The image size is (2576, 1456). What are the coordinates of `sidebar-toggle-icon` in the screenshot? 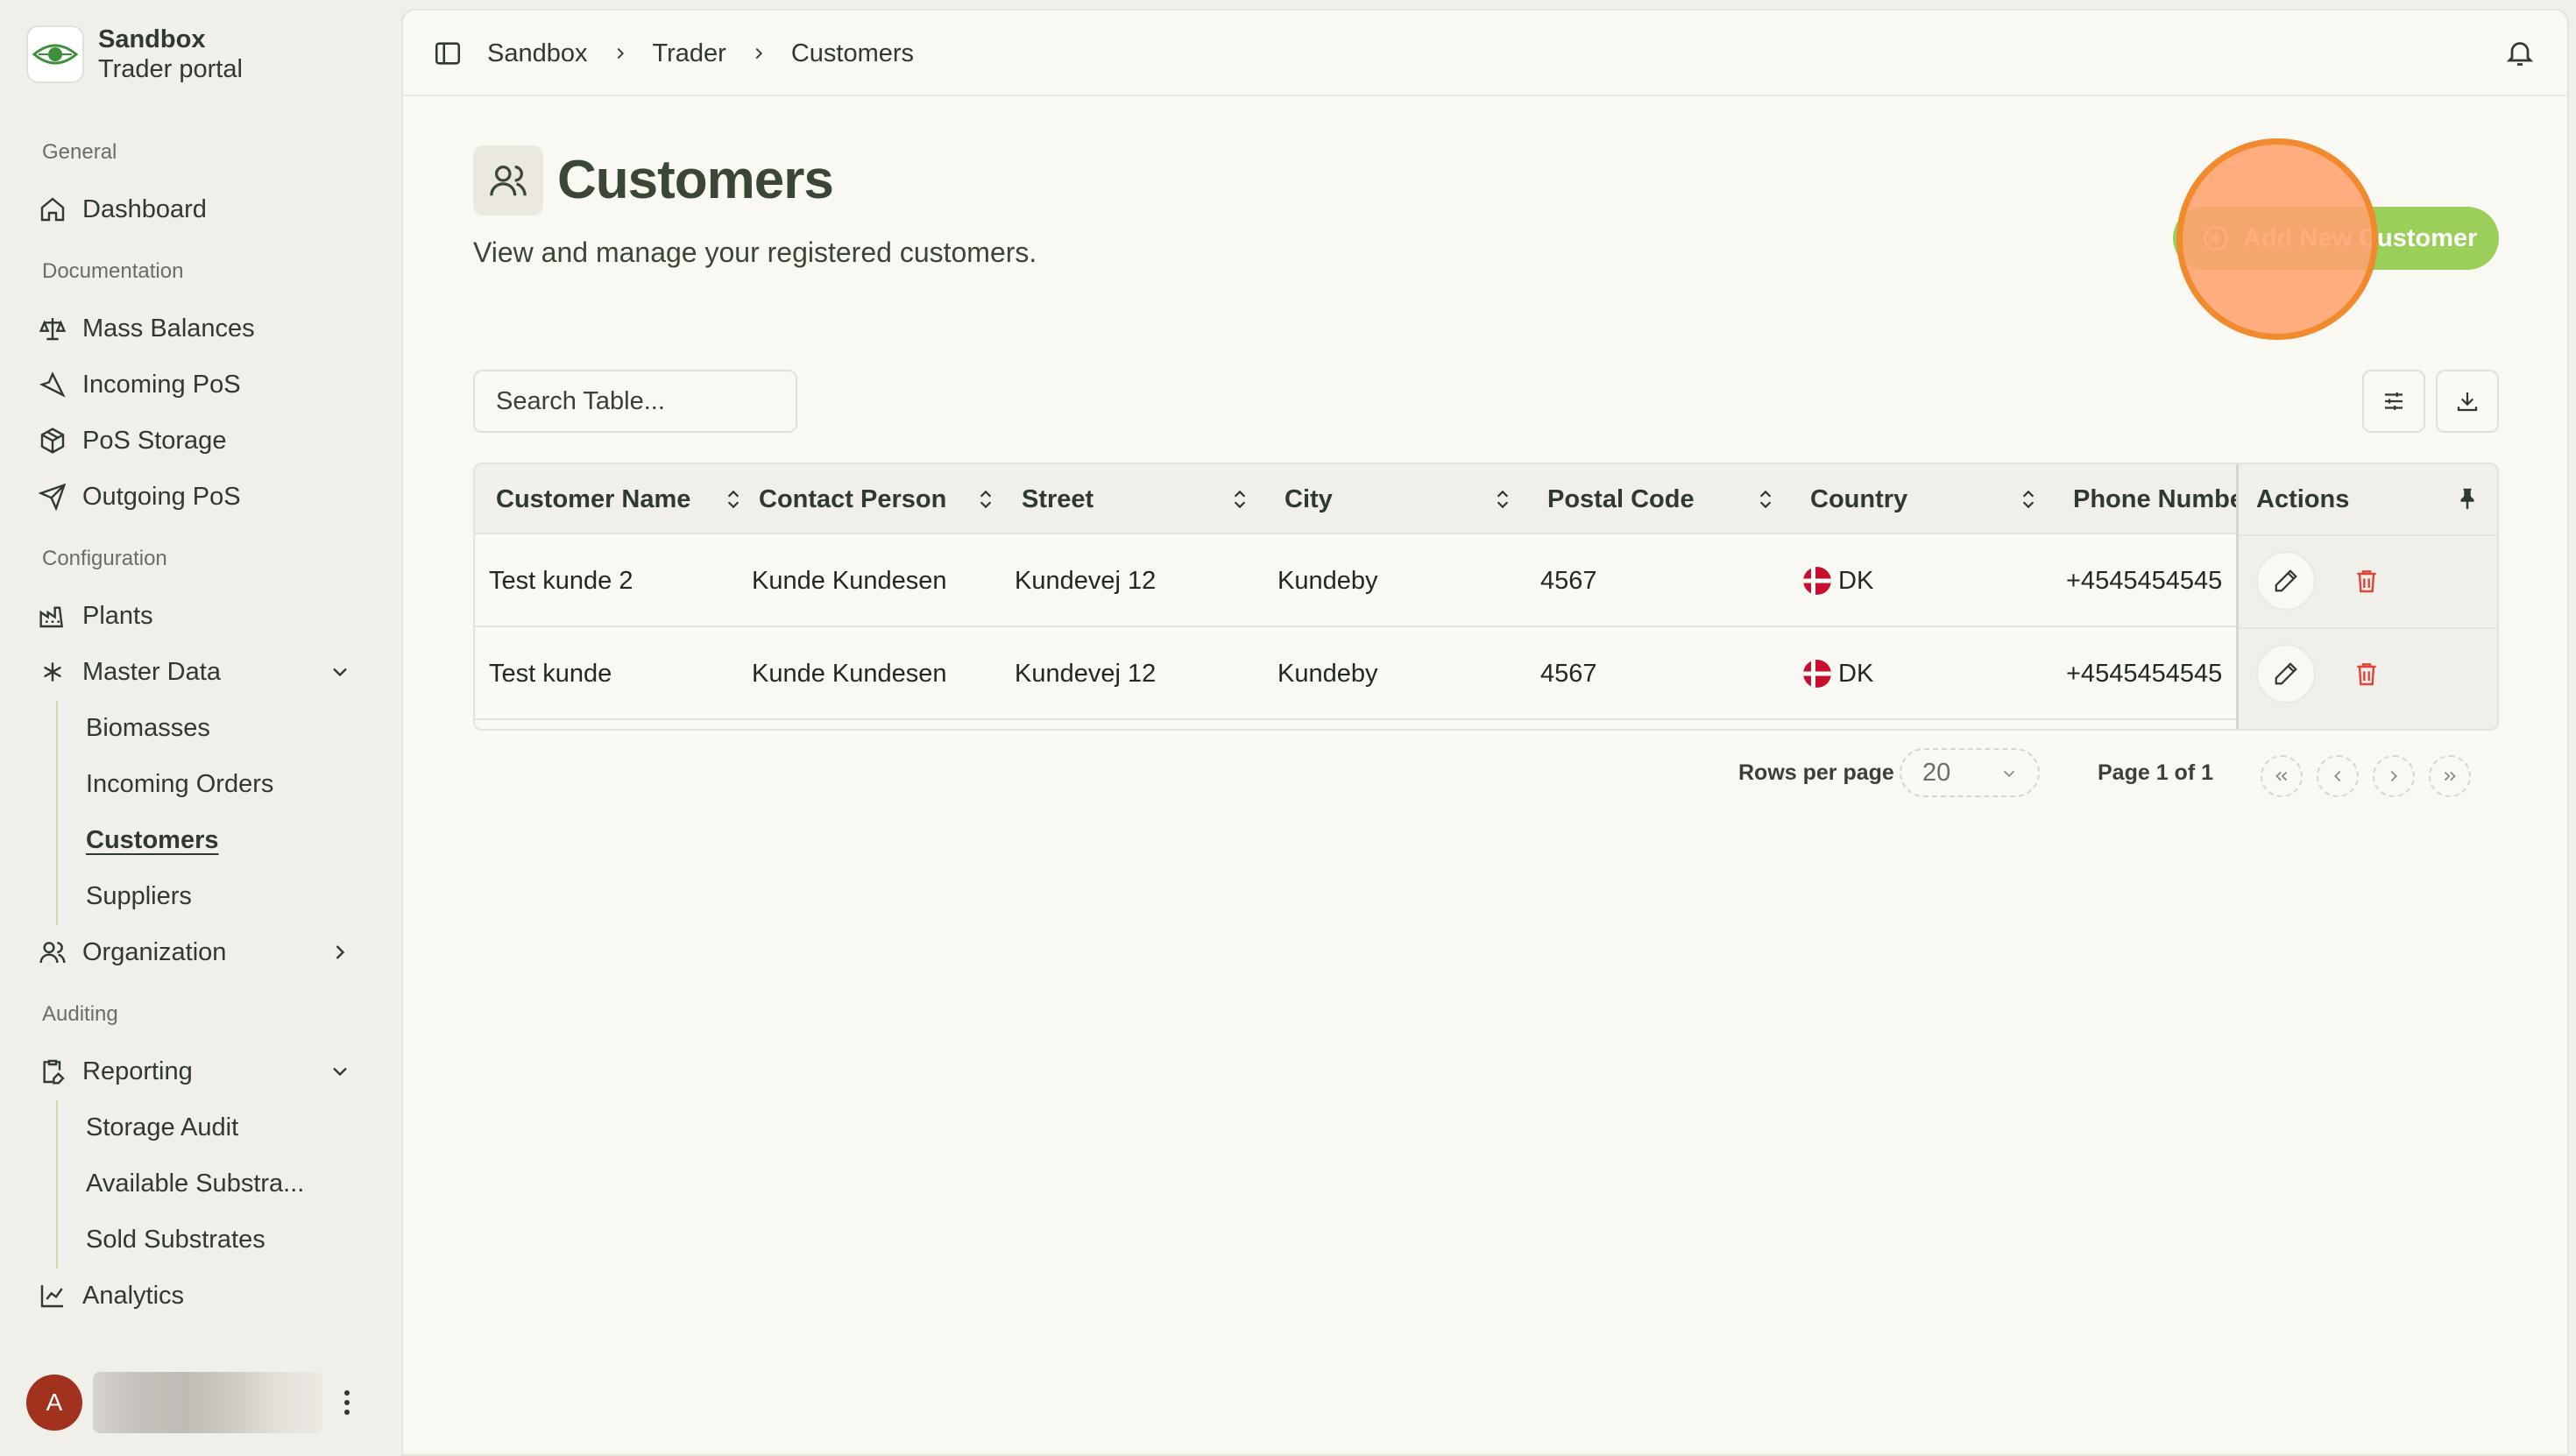 It's located at (448, 53).